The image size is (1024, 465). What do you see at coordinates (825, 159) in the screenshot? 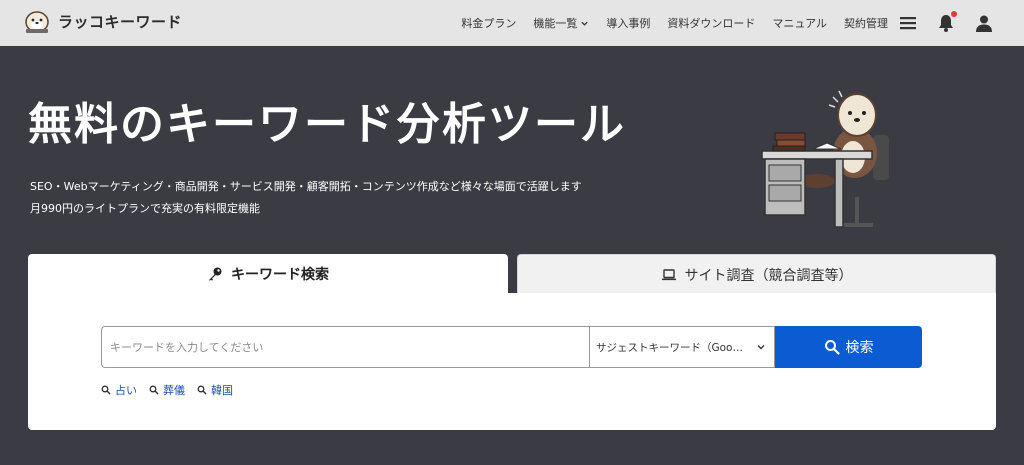
I see `otter-at-desk-illustration` at bounding box center [825, 159].